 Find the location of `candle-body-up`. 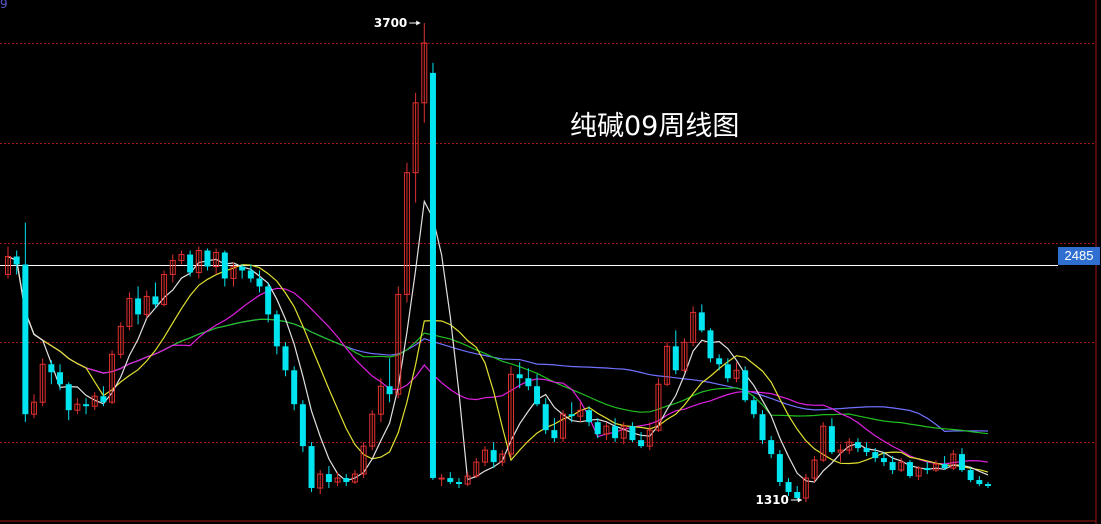

candle-body-up is located at coordinates (441, 478).